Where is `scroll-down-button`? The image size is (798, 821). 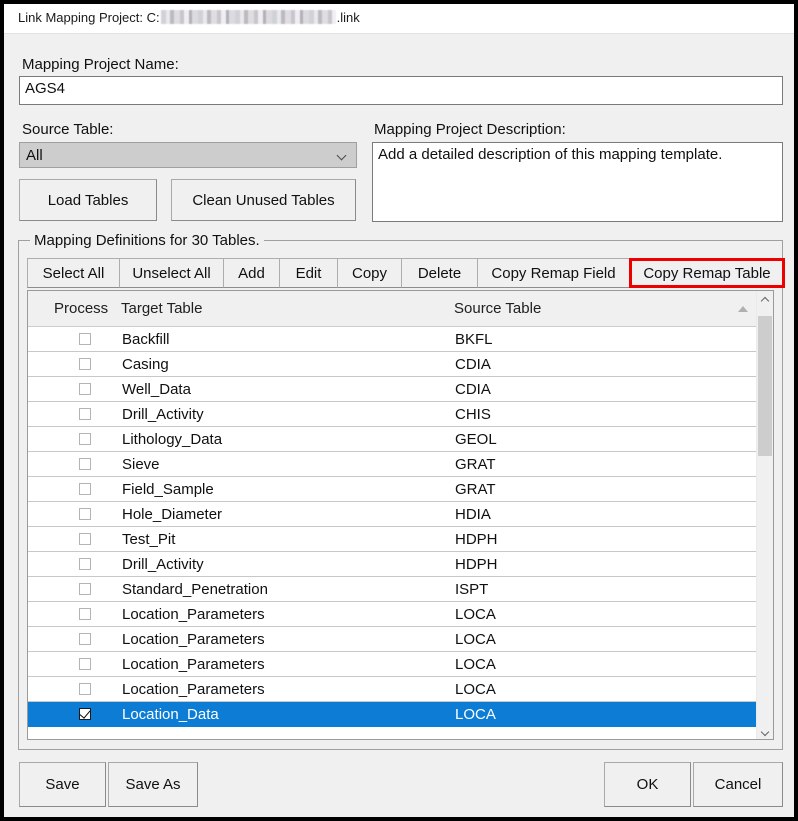 scroll-down-button is located at coordinates (765, 730).